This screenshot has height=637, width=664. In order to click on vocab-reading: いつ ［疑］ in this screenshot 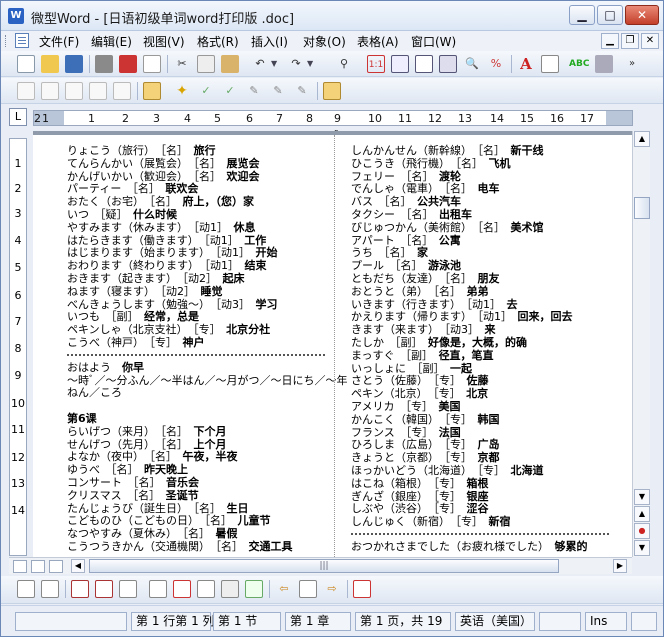, I will do `click(100, 214)`.